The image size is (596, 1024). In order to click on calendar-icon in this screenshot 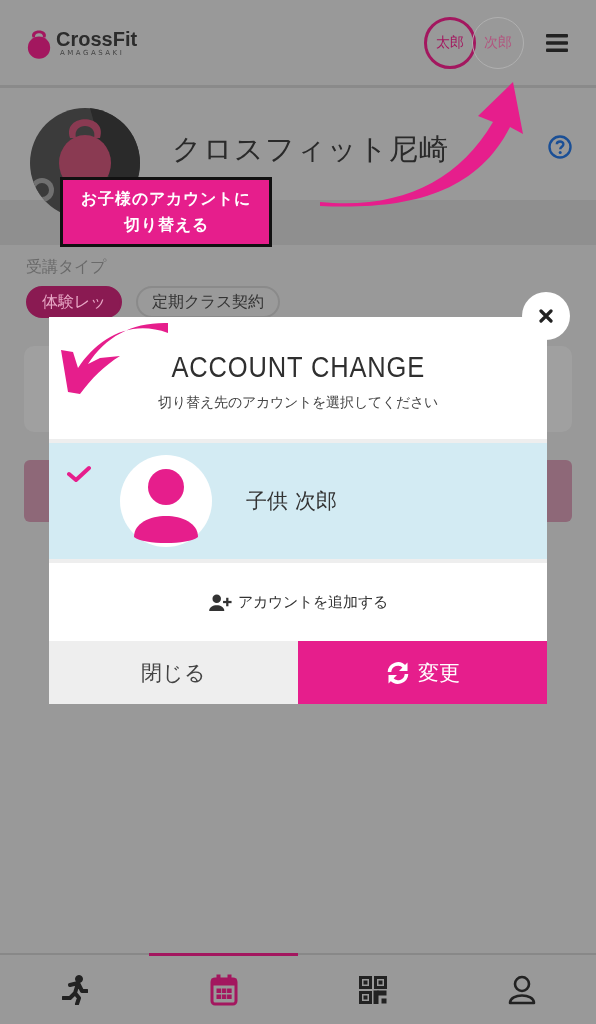, I will do `click(223, 989)`.